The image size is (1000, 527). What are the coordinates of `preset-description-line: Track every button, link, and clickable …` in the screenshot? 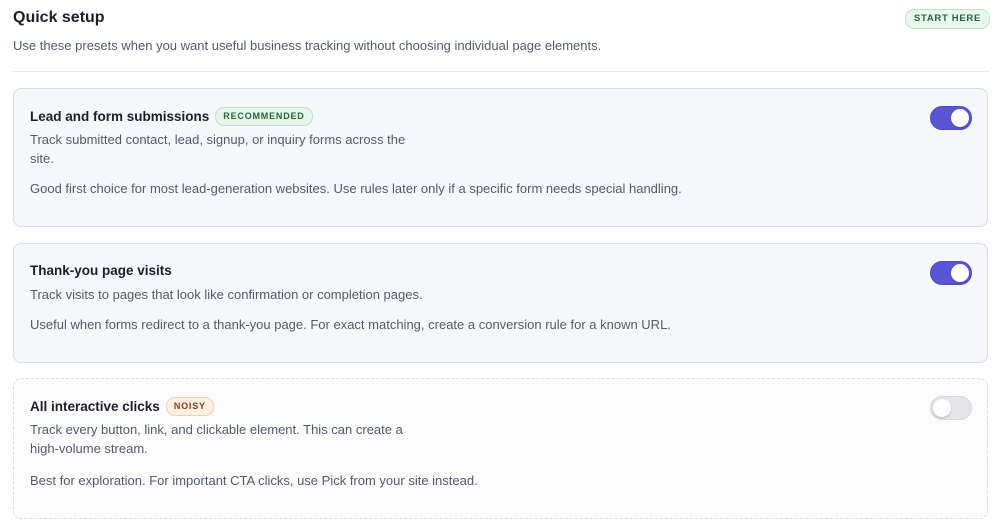 It's located at (216, 429).